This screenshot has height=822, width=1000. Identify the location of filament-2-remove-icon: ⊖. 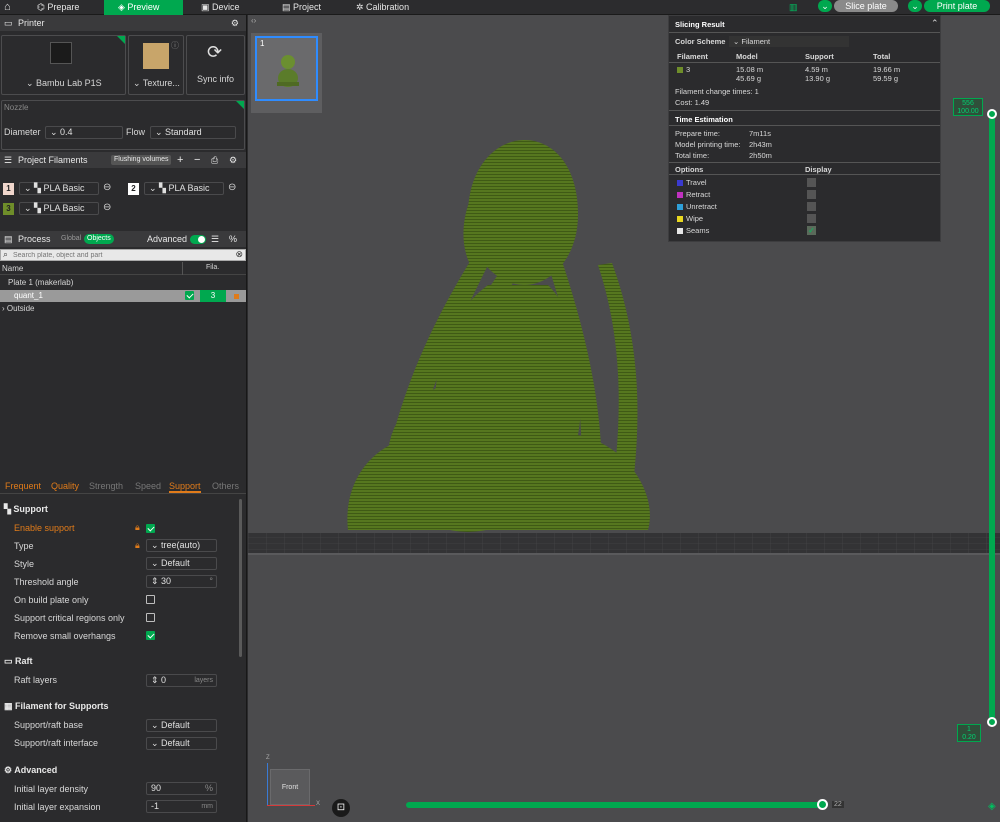
(232, 187).